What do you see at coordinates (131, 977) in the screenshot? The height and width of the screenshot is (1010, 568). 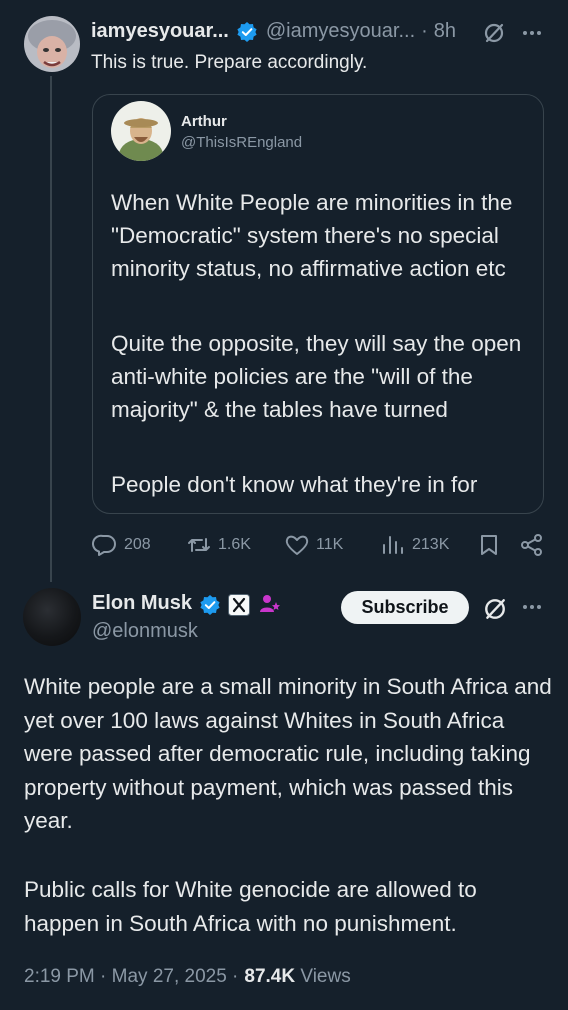 I see `post-timestamp: 2:19 PM · May 27, 2025 ·` at bounding box center [131, 977].